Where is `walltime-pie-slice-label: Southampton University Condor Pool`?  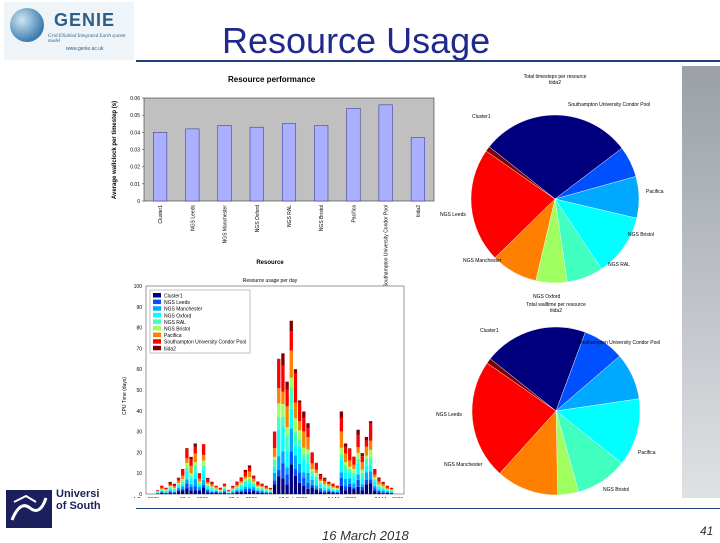
walltime-pie-slice-label: Southampton University Condor Pool is located at coordinates (619, 343).